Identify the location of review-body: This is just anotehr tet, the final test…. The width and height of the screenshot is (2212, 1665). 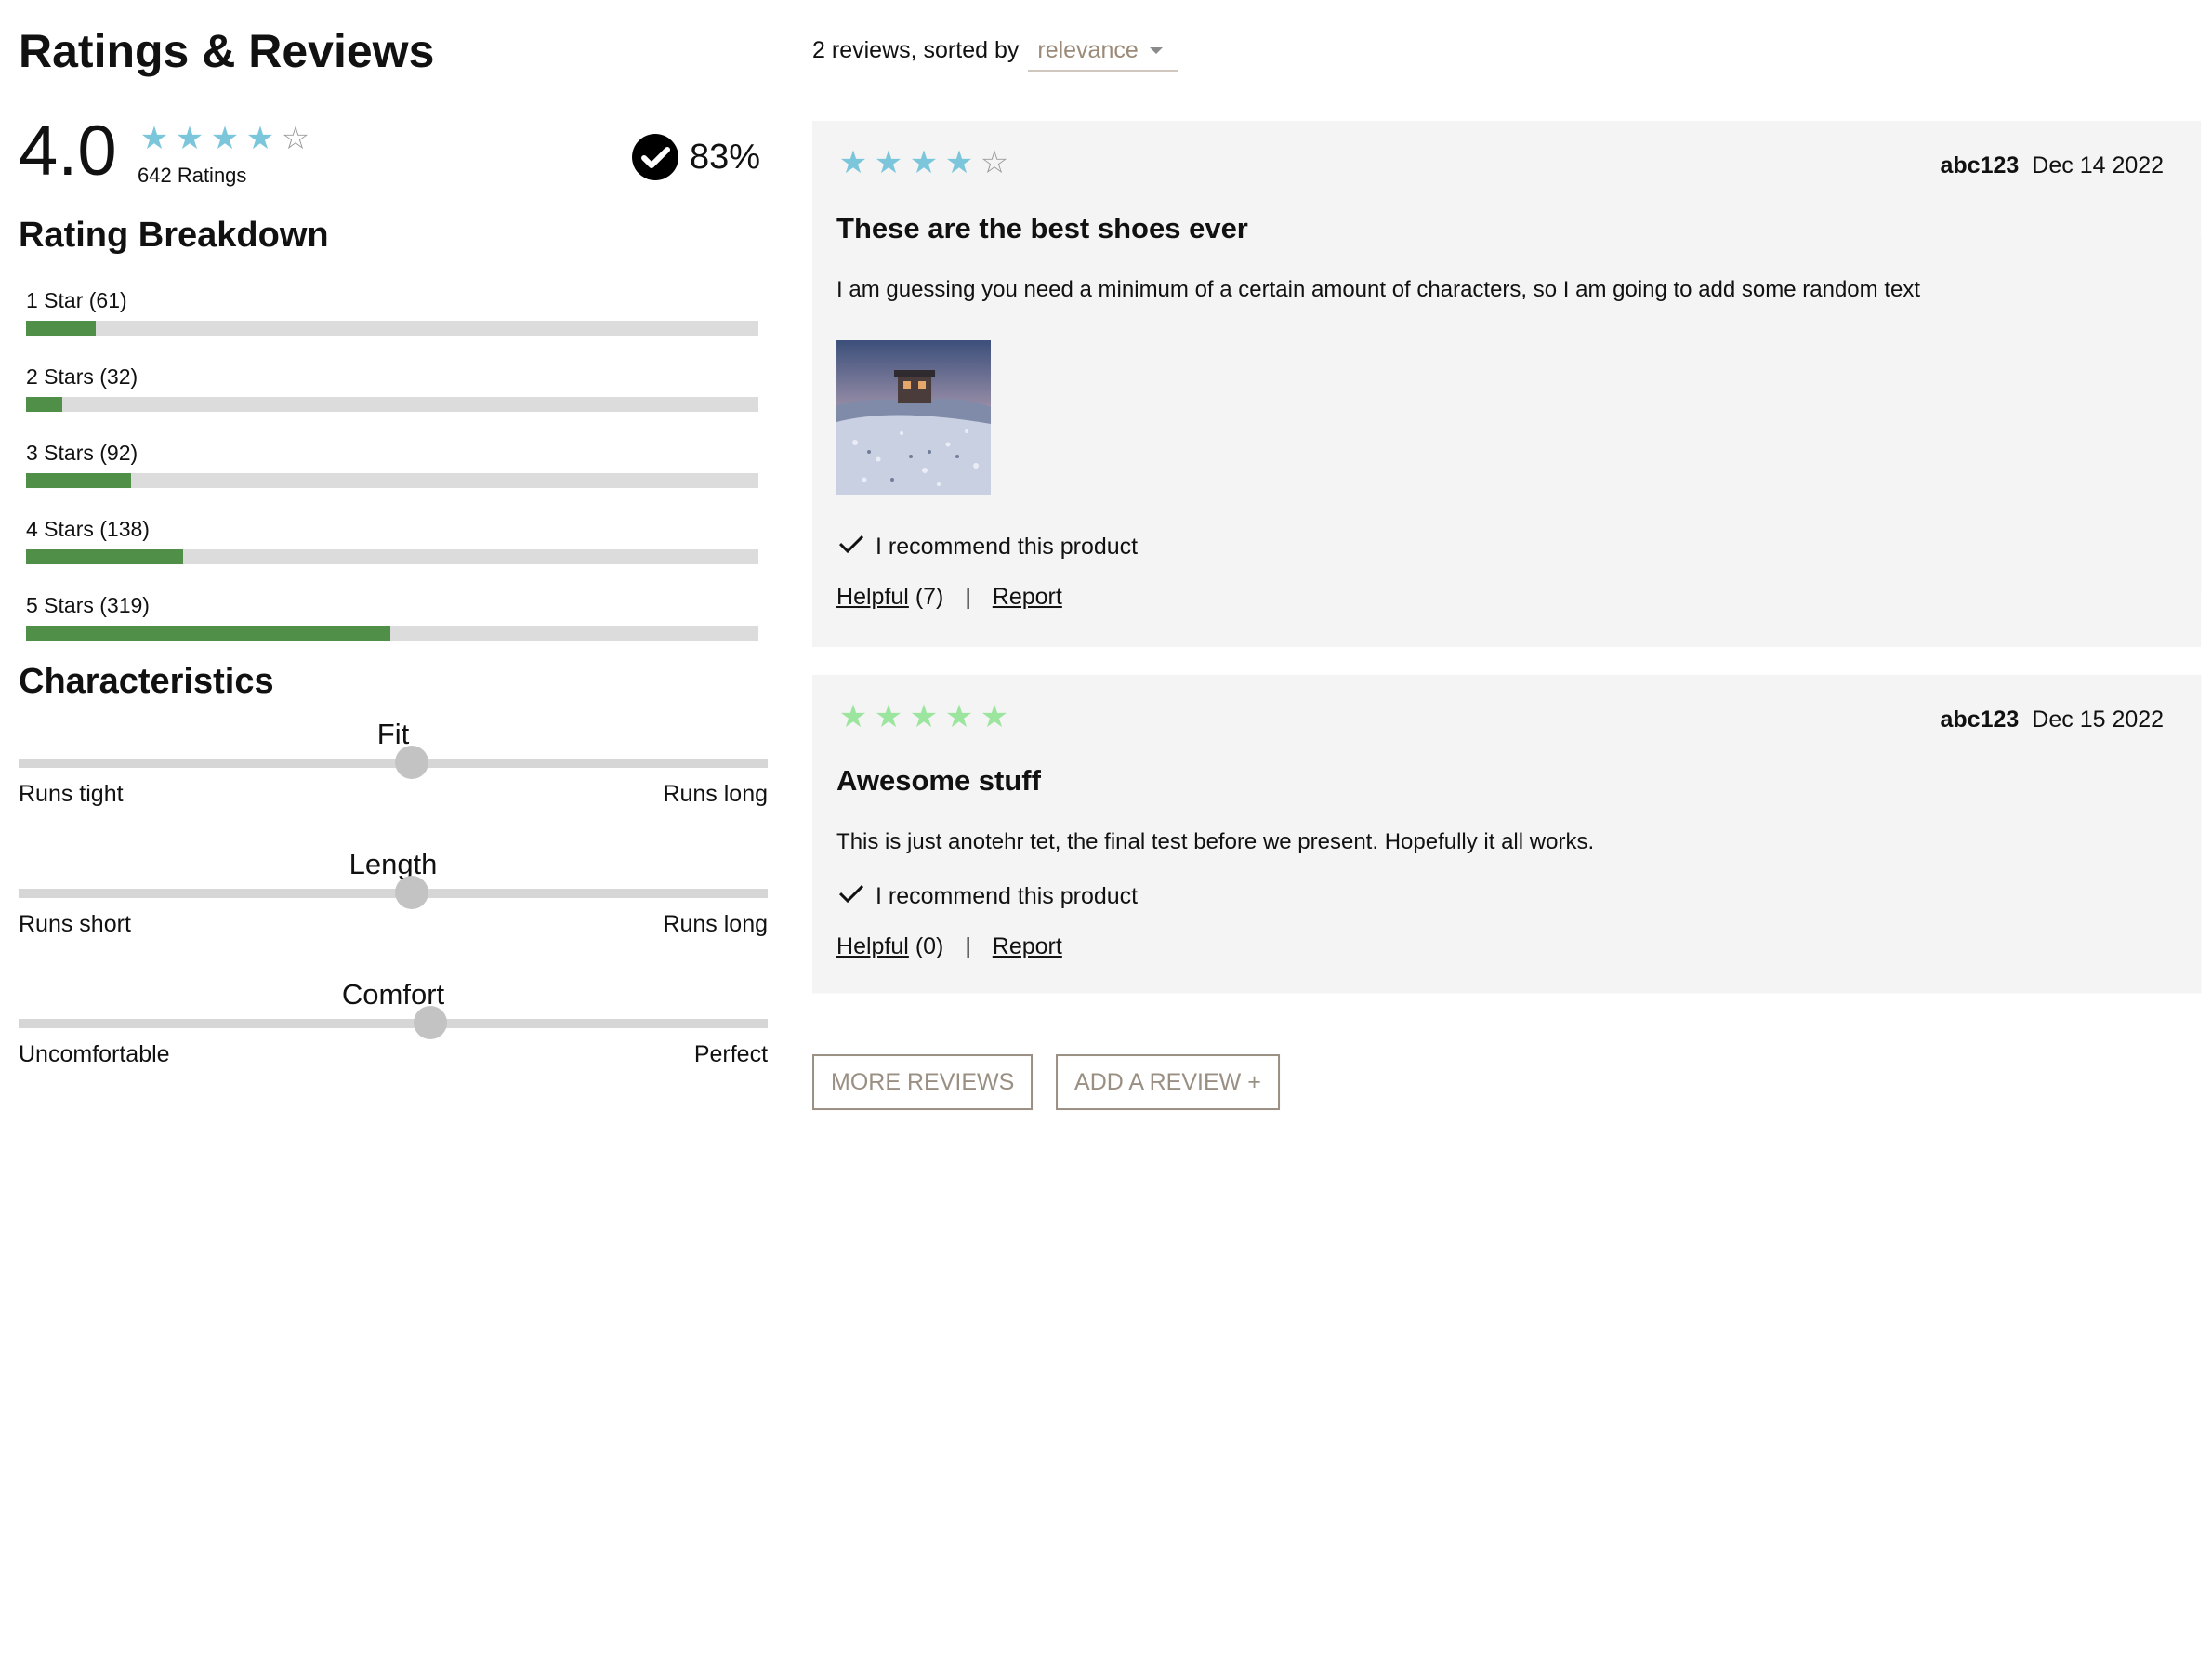
(1215, 842).